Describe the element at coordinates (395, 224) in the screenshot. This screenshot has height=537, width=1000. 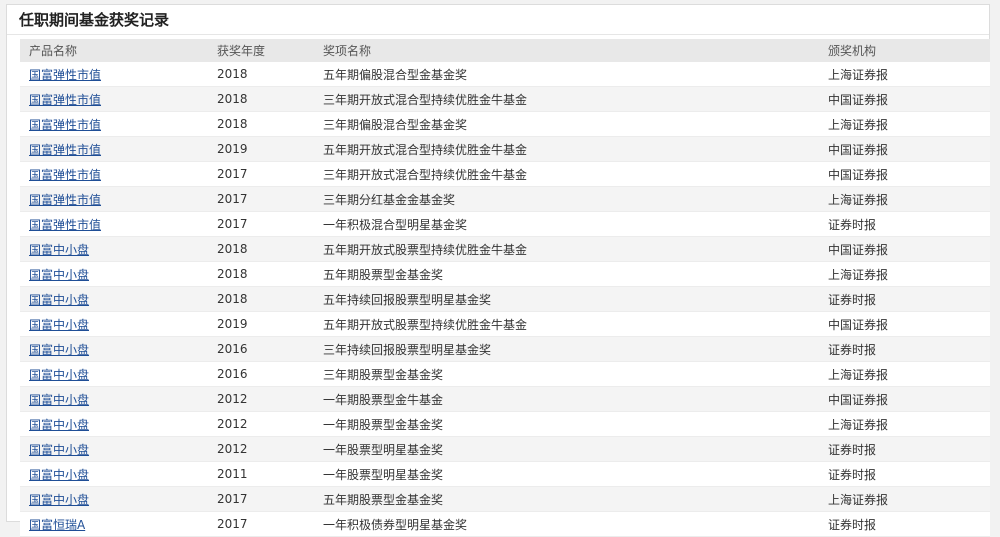
I see `cell-award-name: 一年积极混合型明星基金奖` at that location.